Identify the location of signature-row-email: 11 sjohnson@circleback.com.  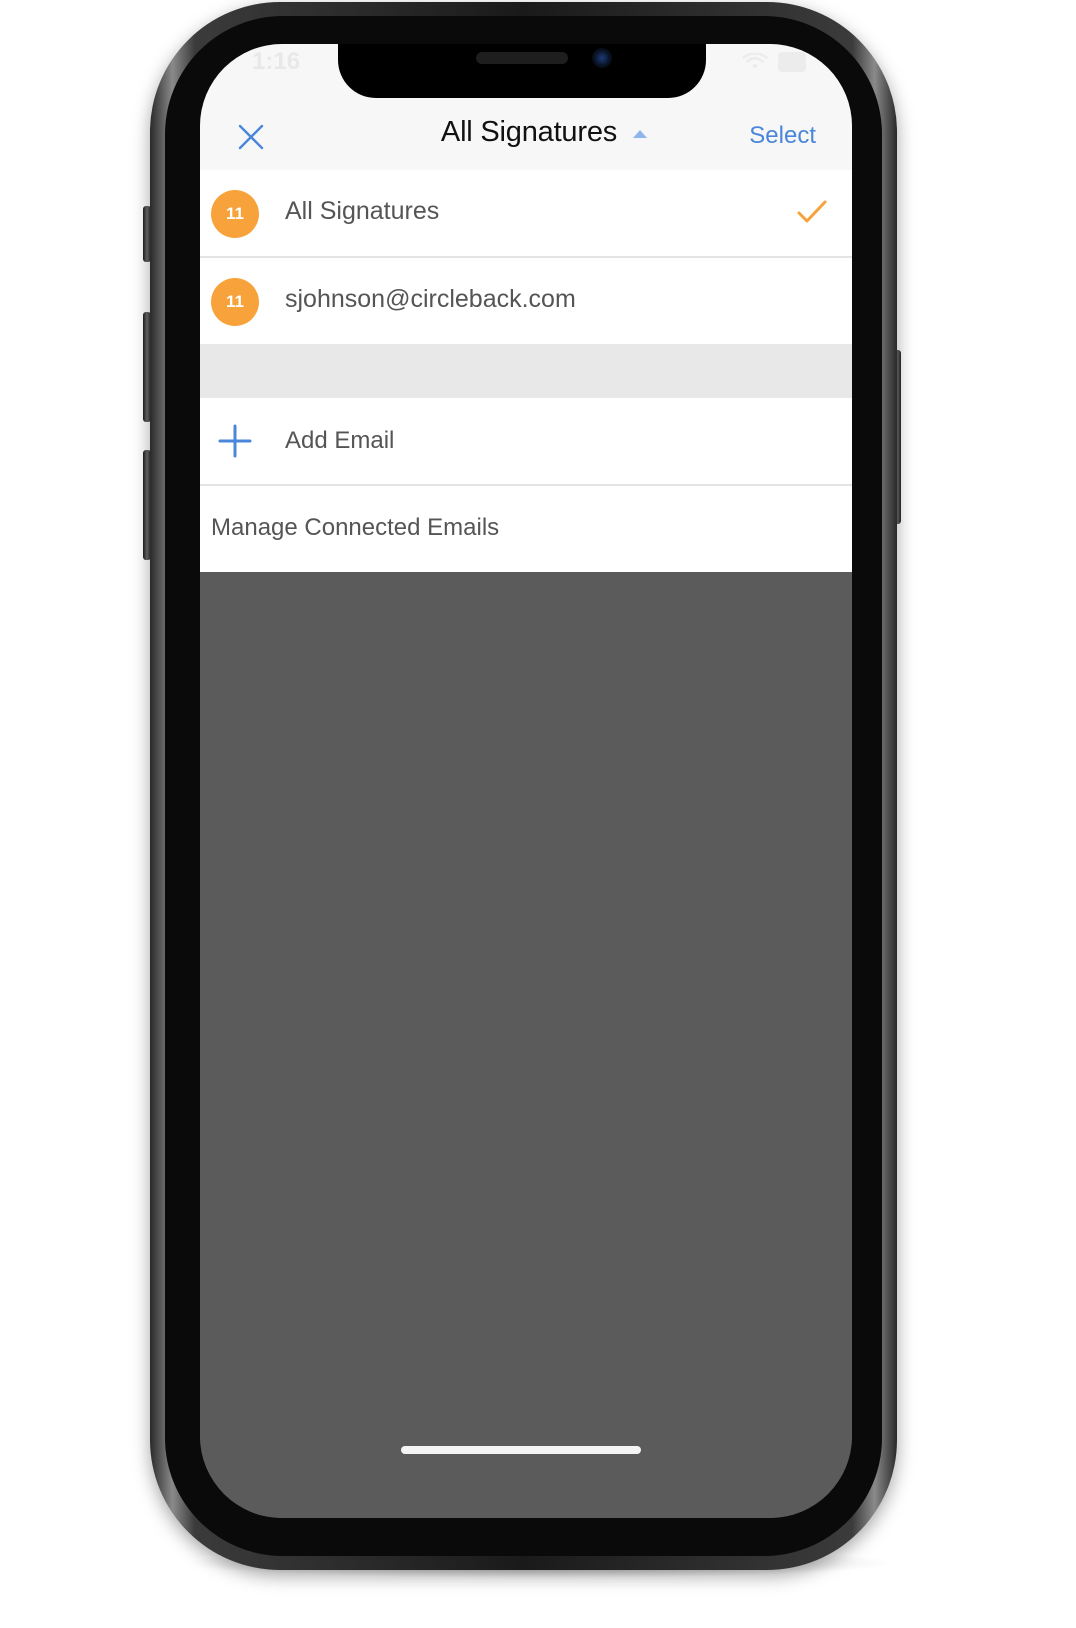
(526, 301).